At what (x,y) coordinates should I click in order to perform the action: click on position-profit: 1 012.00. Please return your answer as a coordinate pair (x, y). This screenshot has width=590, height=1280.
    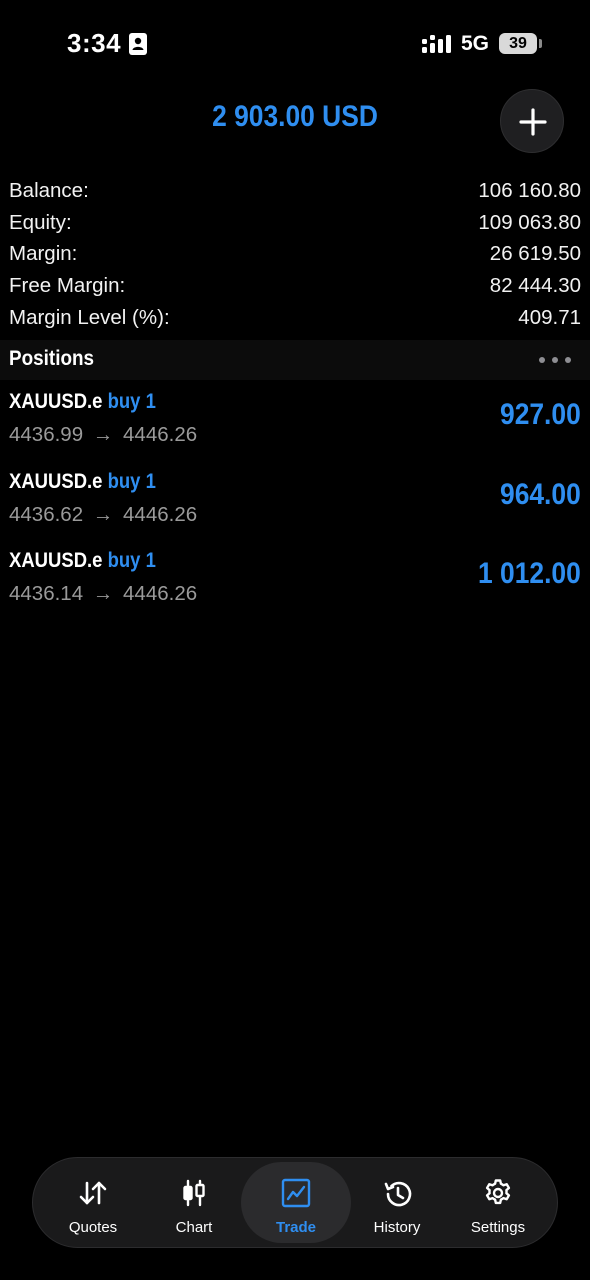
    Looking at the image, I should click on (529, 573).